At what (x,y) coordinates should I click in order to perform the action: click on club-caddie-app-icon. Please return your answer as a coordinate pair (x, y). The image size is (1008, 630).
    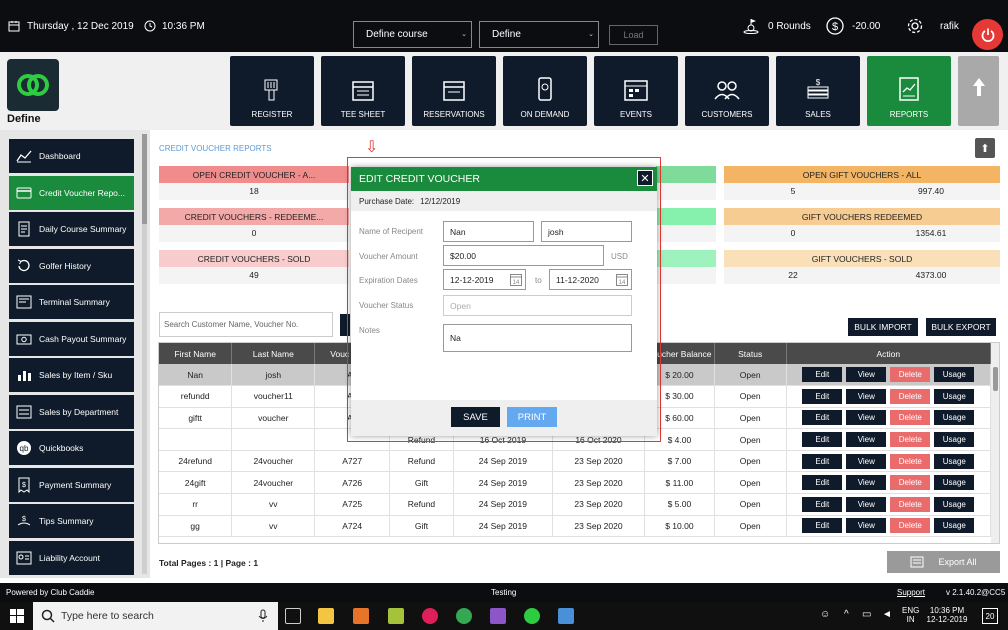
    Looking at the image, I should click on (532, 616).